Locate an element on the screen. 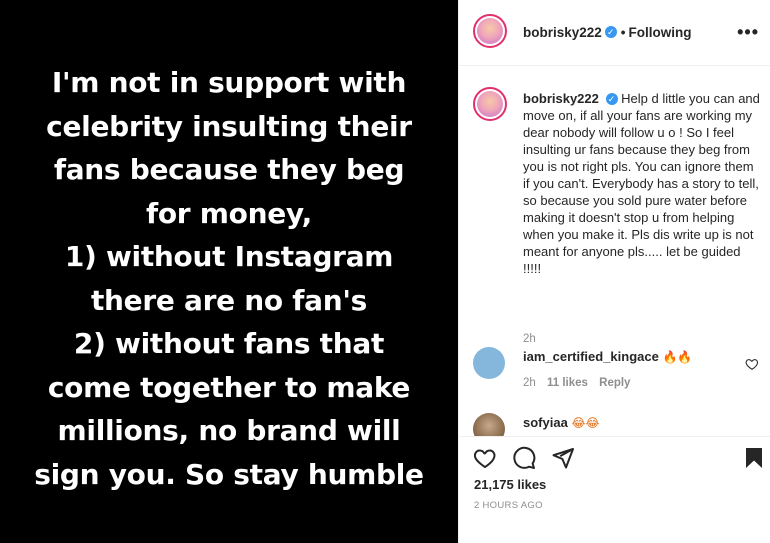 Image resolution: width=770 pixels, height=543 pixels. comment-bubble-icon is located at coordinates (524, 458).